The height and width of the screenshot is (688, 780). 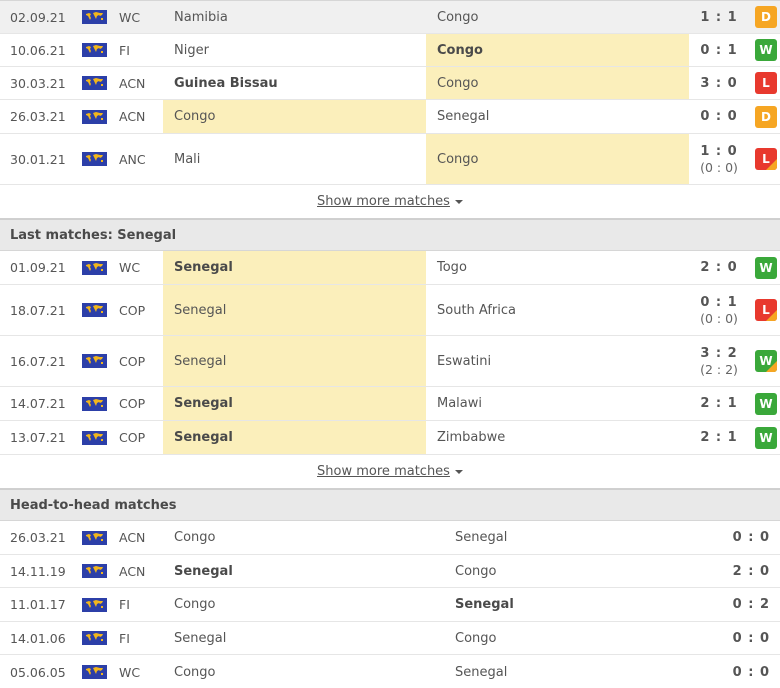 I want to click on show-more-label: Show more matches, so click(x=383, y=471).